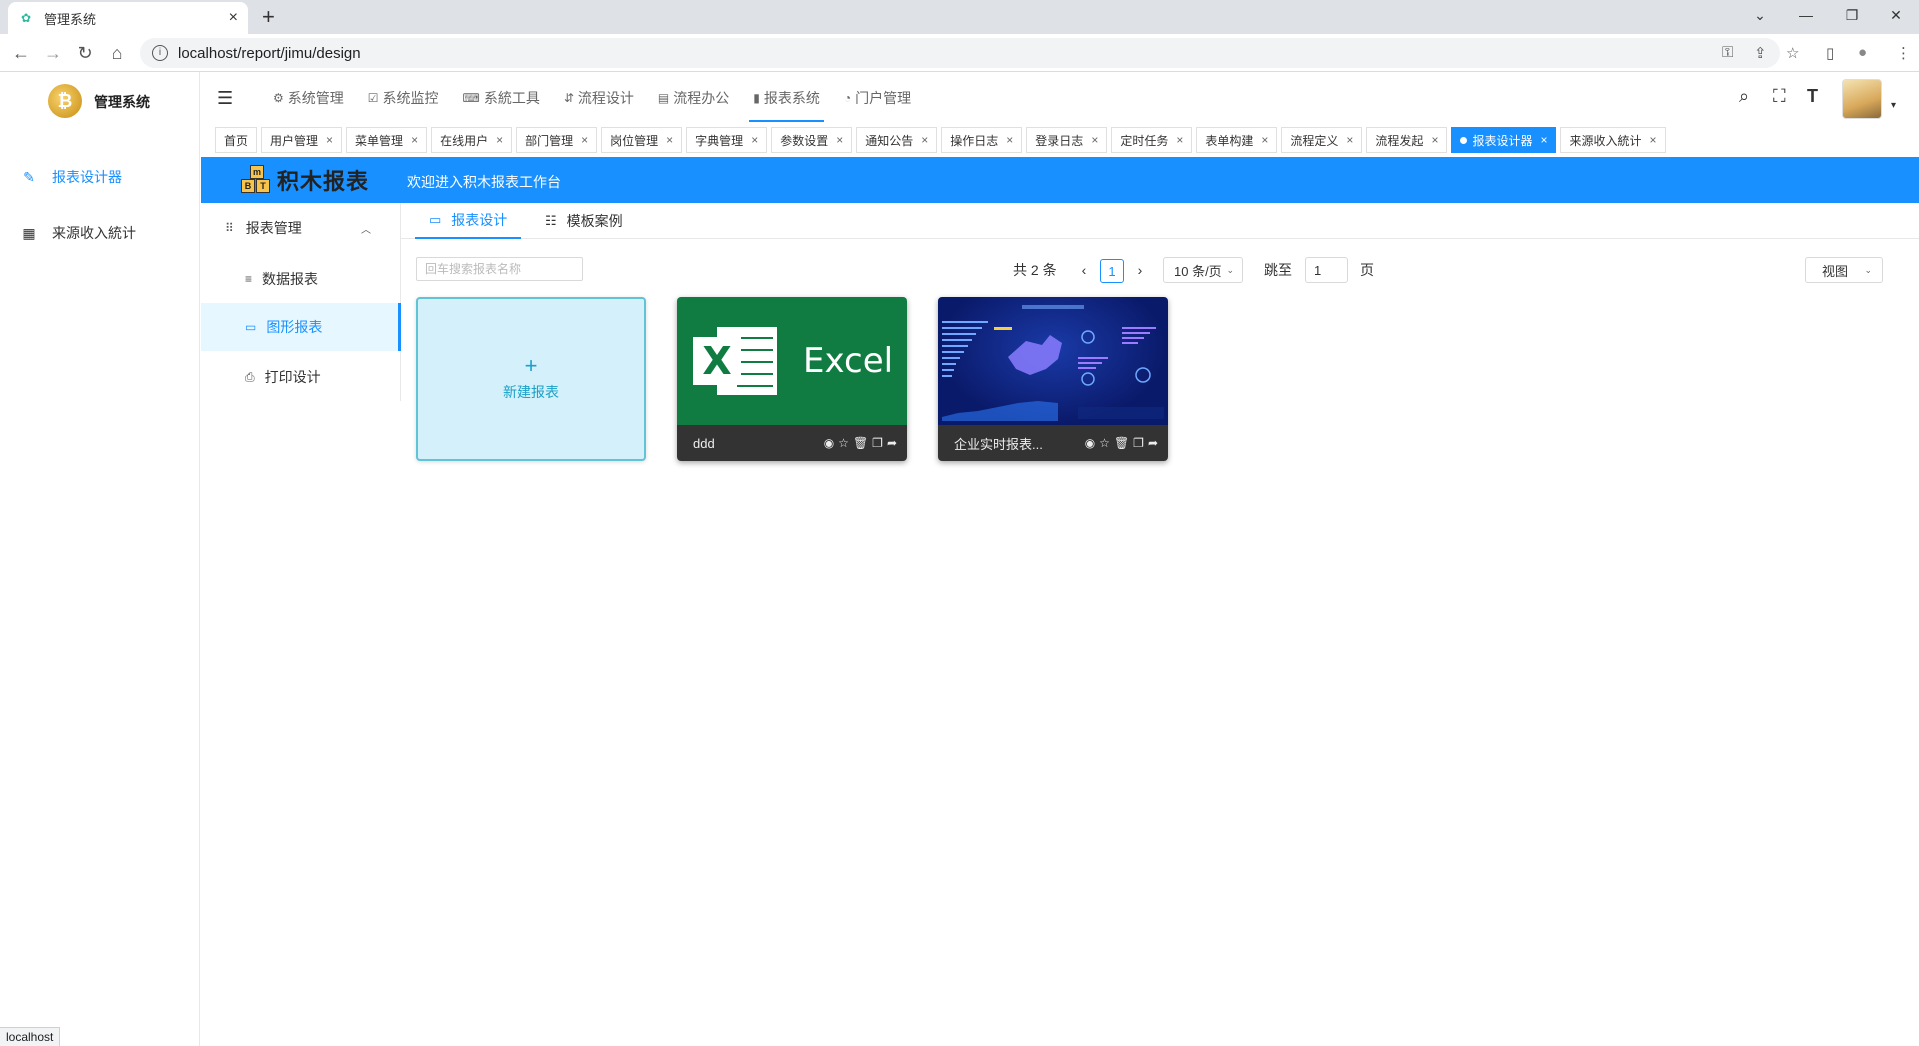 This screenshot has height=1046, width=1919. I want to click on reload-icon: ↻, so click(85, 53).